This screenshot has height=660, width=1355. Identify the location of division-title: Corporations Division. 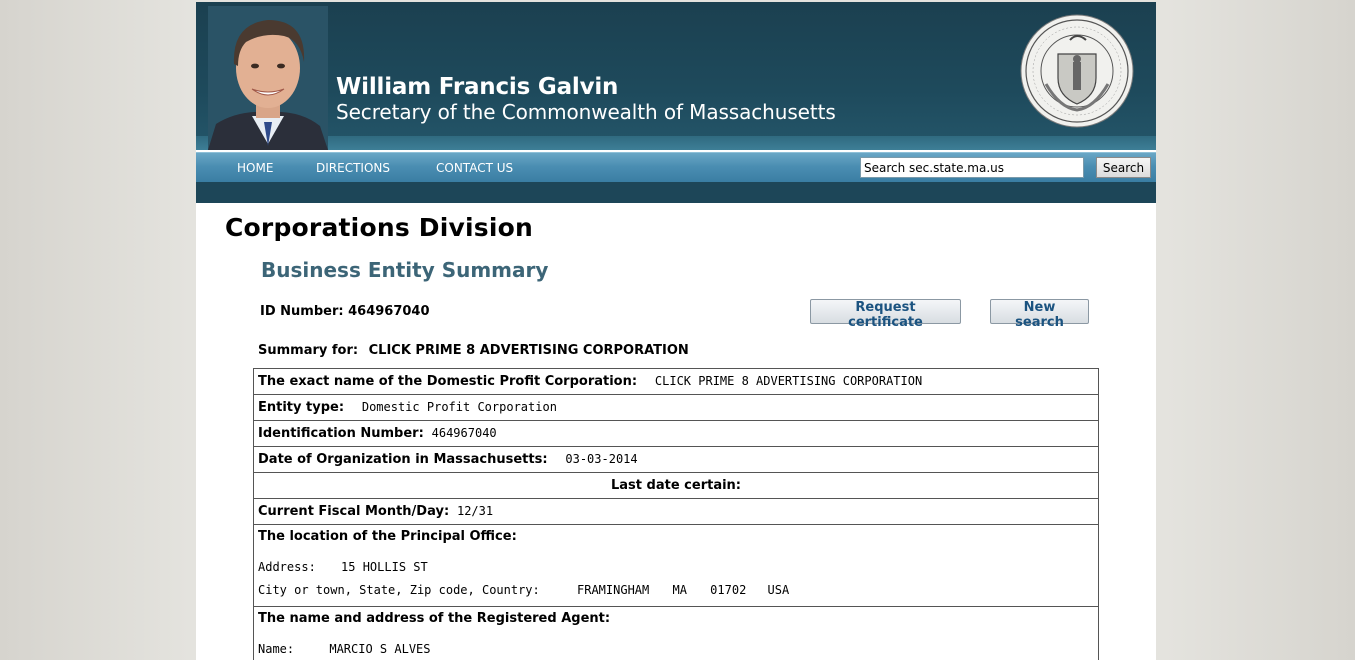
(379, 227).